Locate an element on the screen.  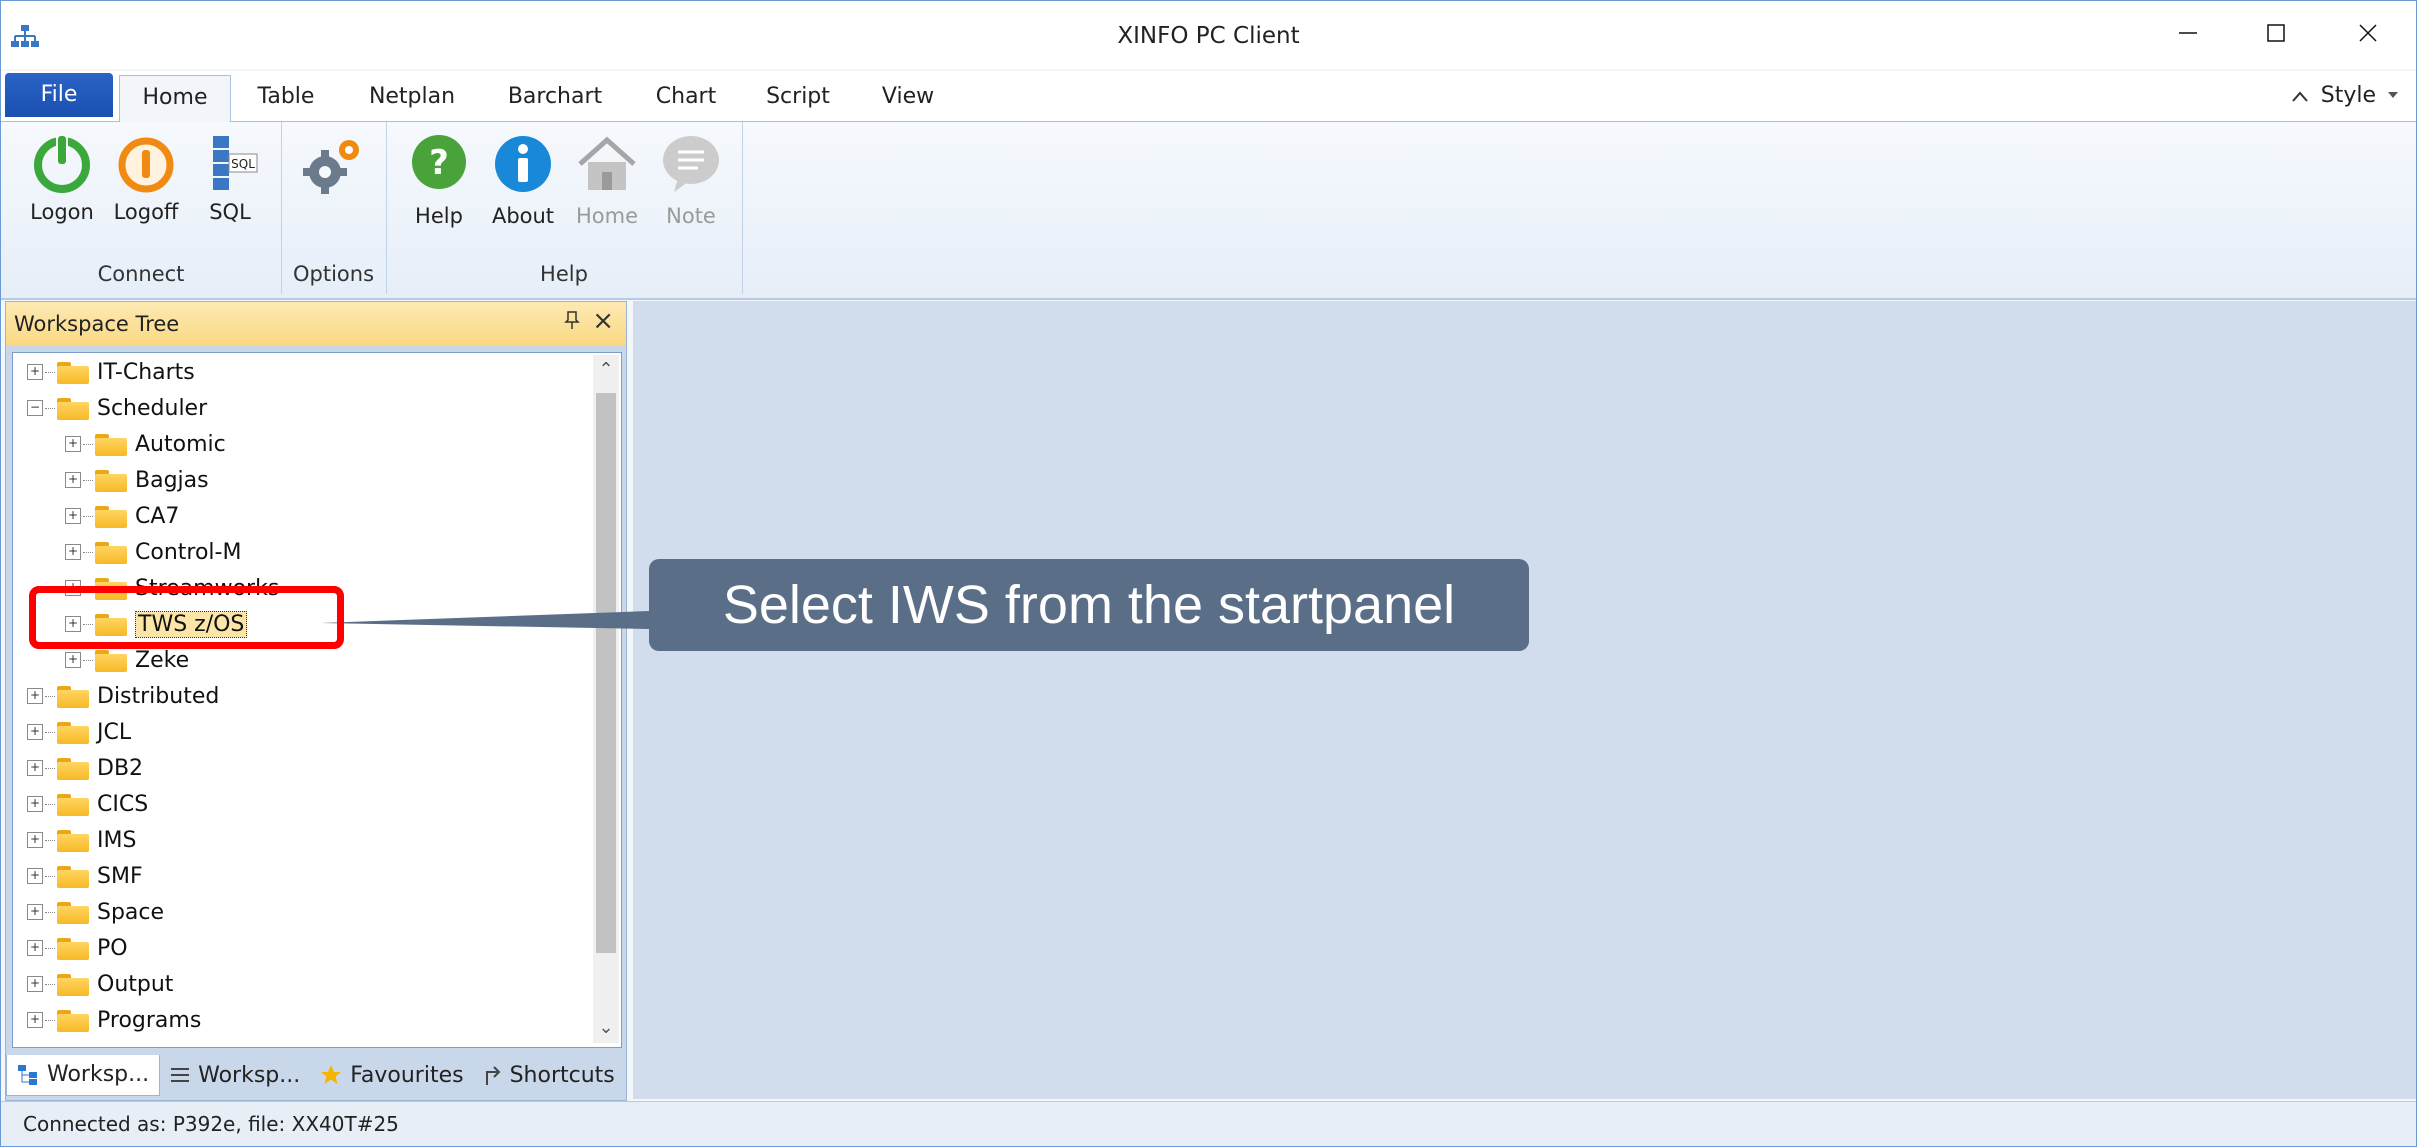
minimize-icon is located at coordinates (2188, 33).